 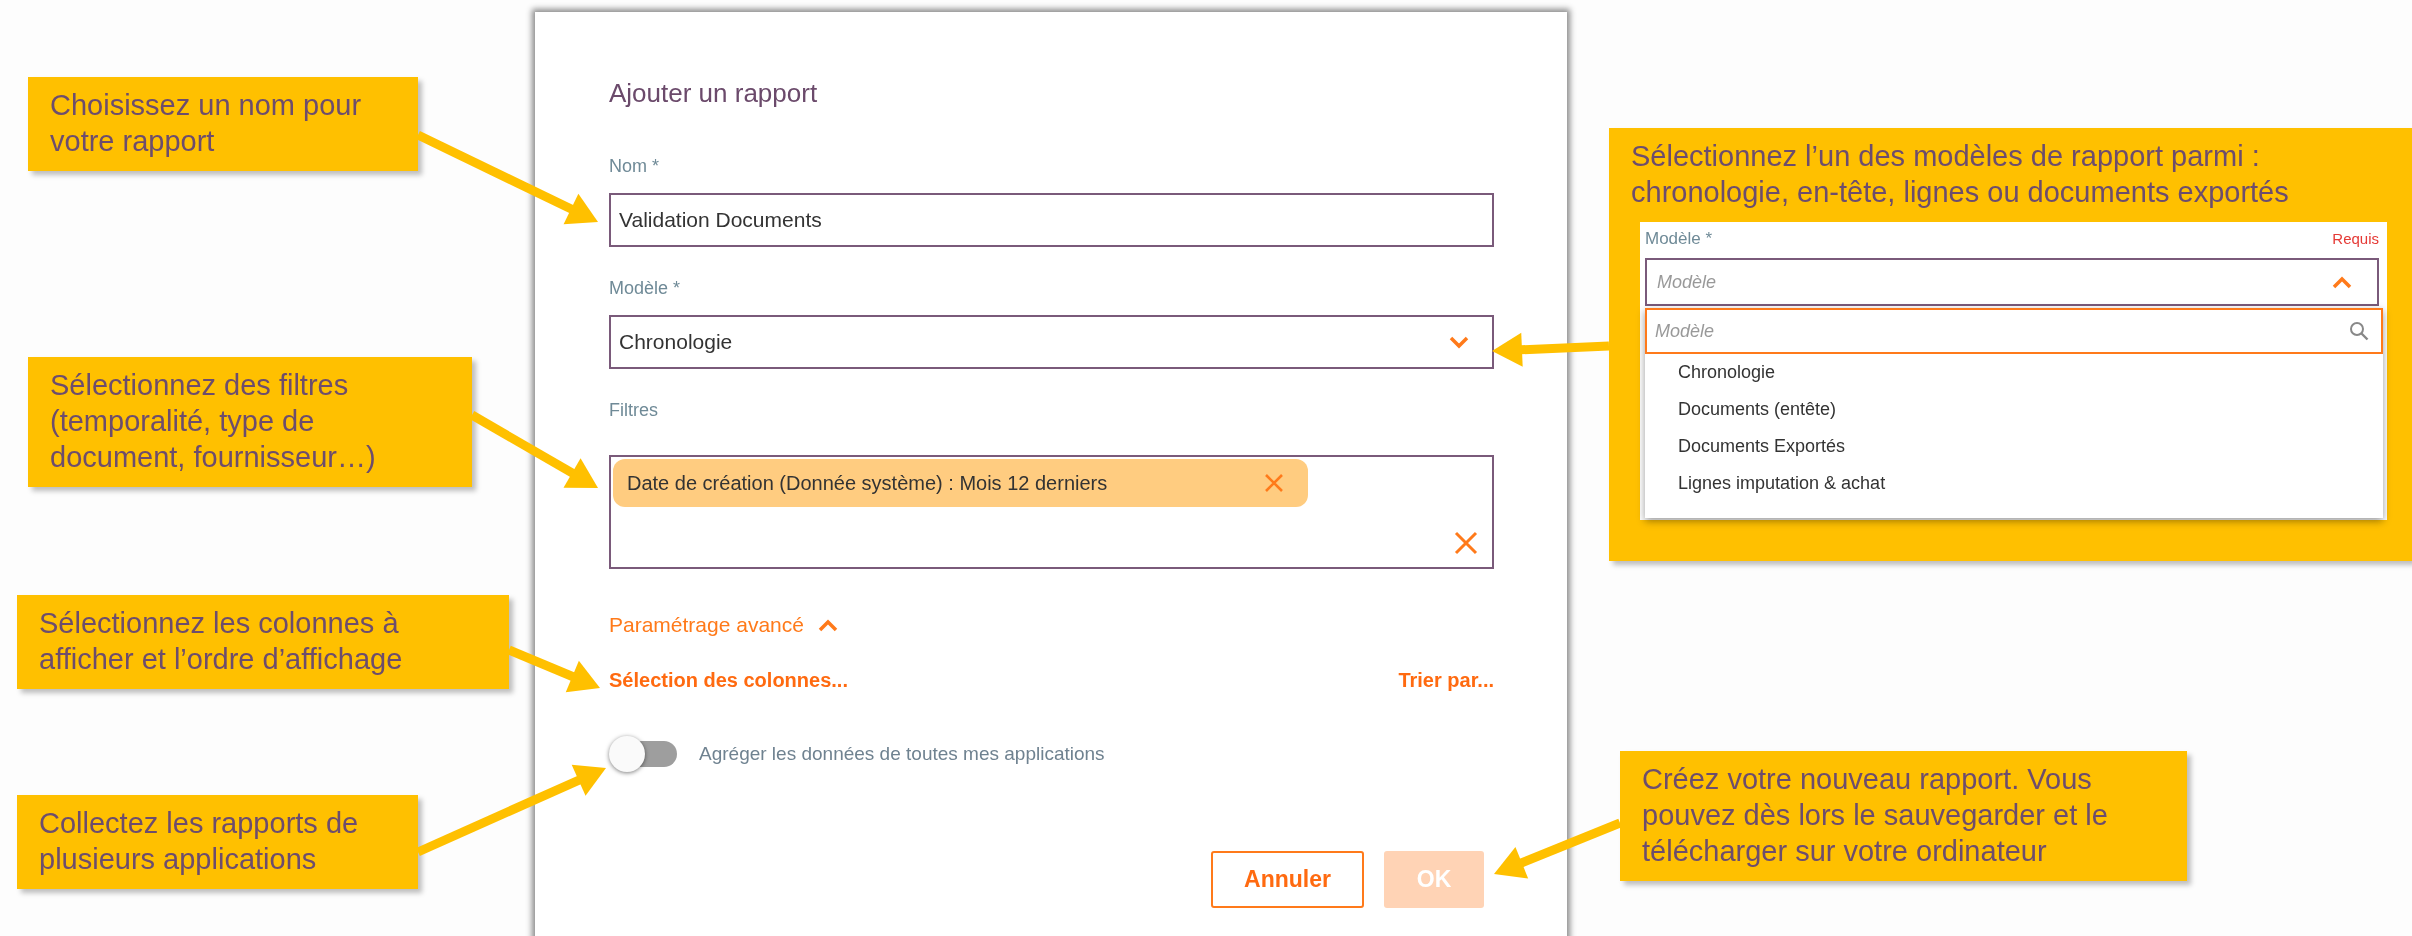 I want to click on toggle-switch, so click(x=643, y=754).